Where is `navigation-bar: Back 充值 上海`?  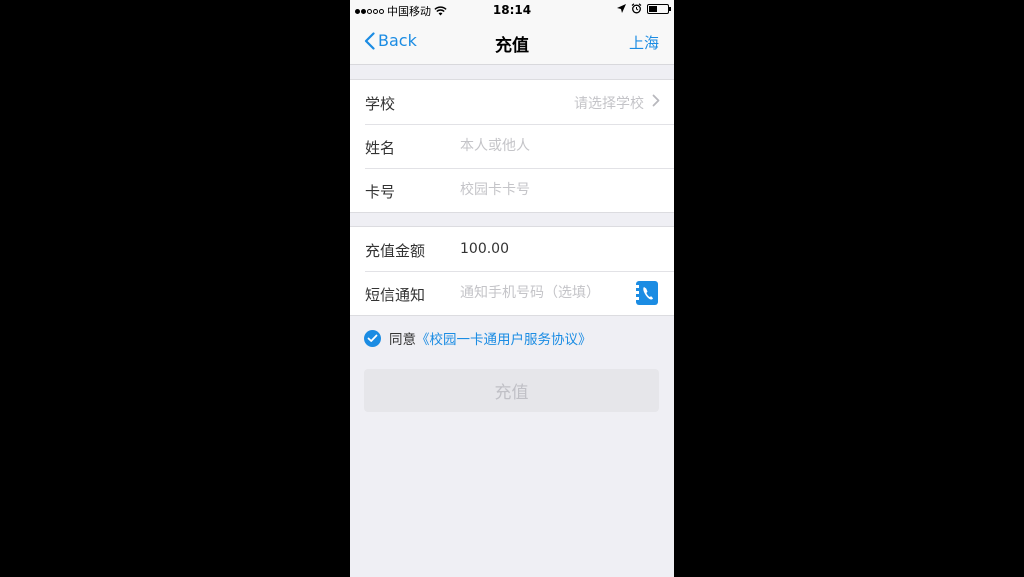 navigation-bar: Back 充值 上海 is located at coordinates (512, 42).